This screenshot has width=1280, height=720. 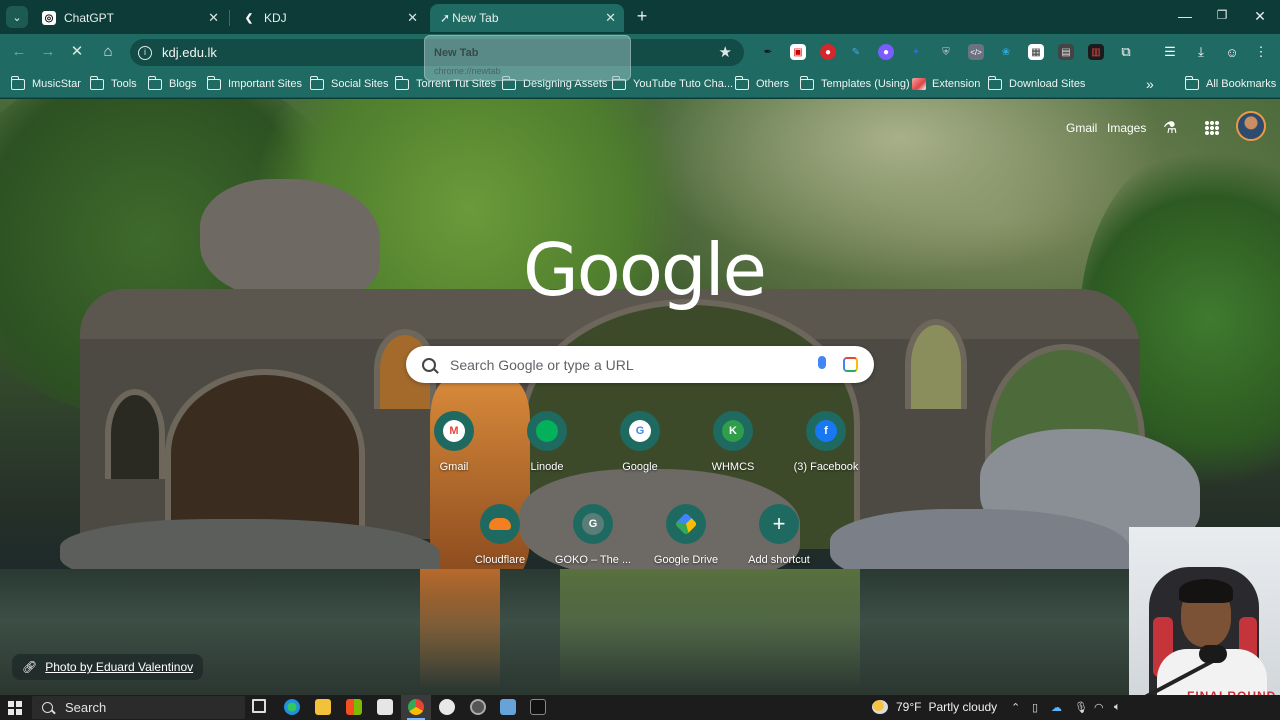 What do you see at coordinates (17, 82) in the screenshot?
I see `folder-icon` at bounding box center [17, 82].